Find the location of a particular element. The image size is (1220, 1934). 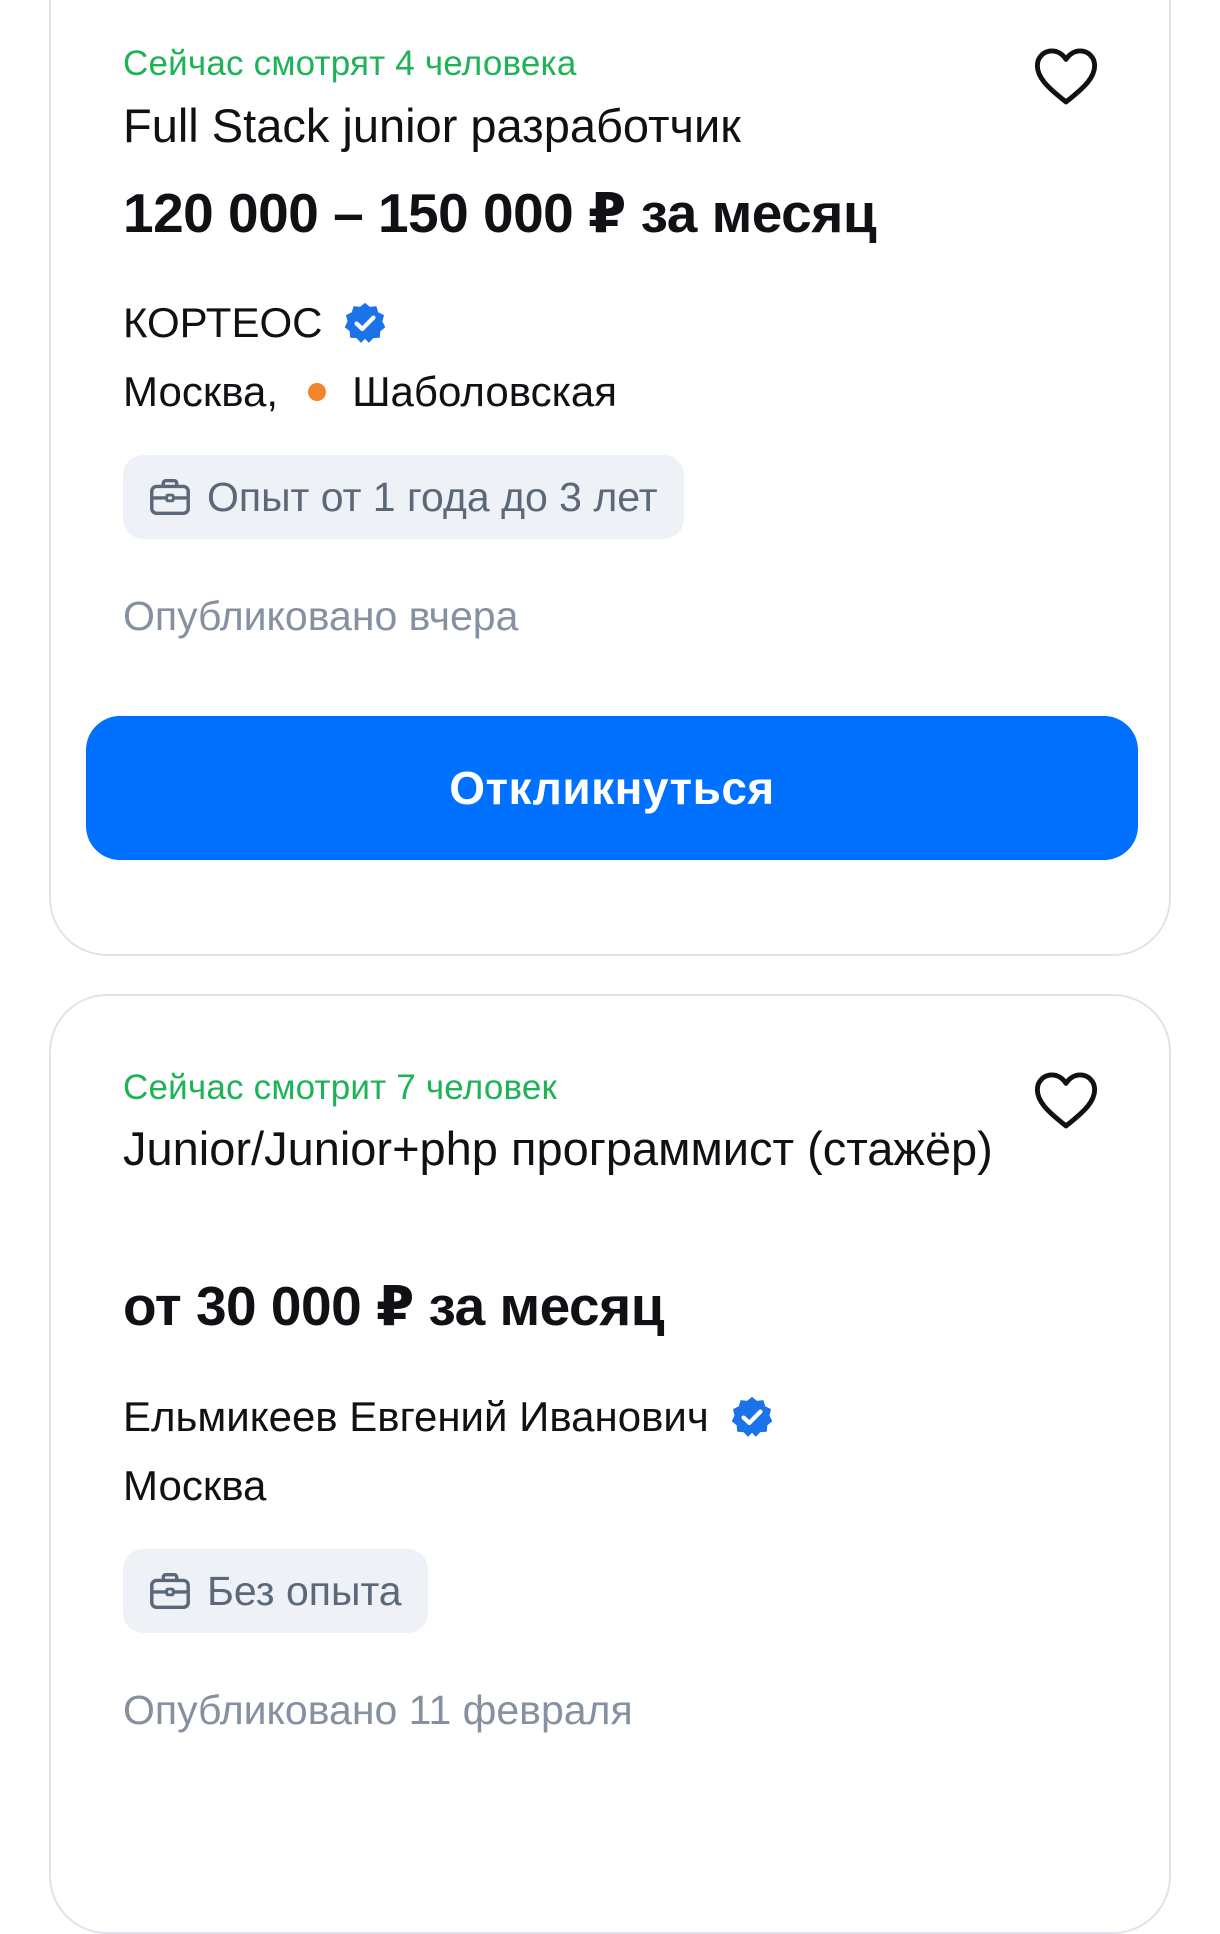

viewers-count: Сейчас смотрят 4 человека is located at coordinates (350, 63).